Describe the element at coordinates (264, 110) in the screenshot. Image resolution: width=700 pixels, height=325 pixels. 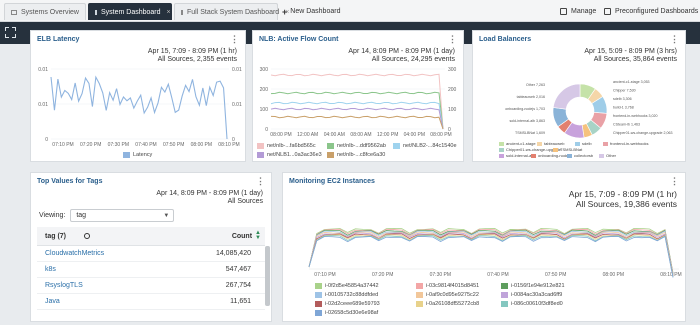
I see `y-tick-label: 100` at that location.